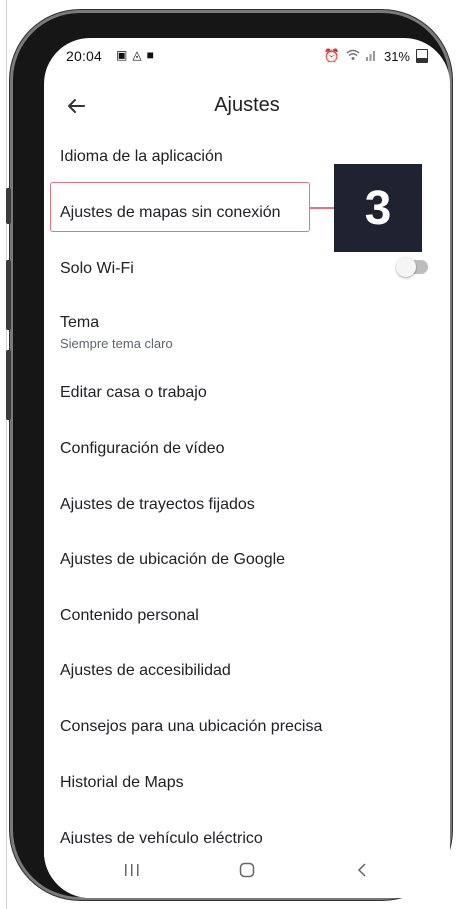  Describe the element at coordinates (122, 782) in the screenshot. I see `settings-item-label: Historial de Maps` at that location.